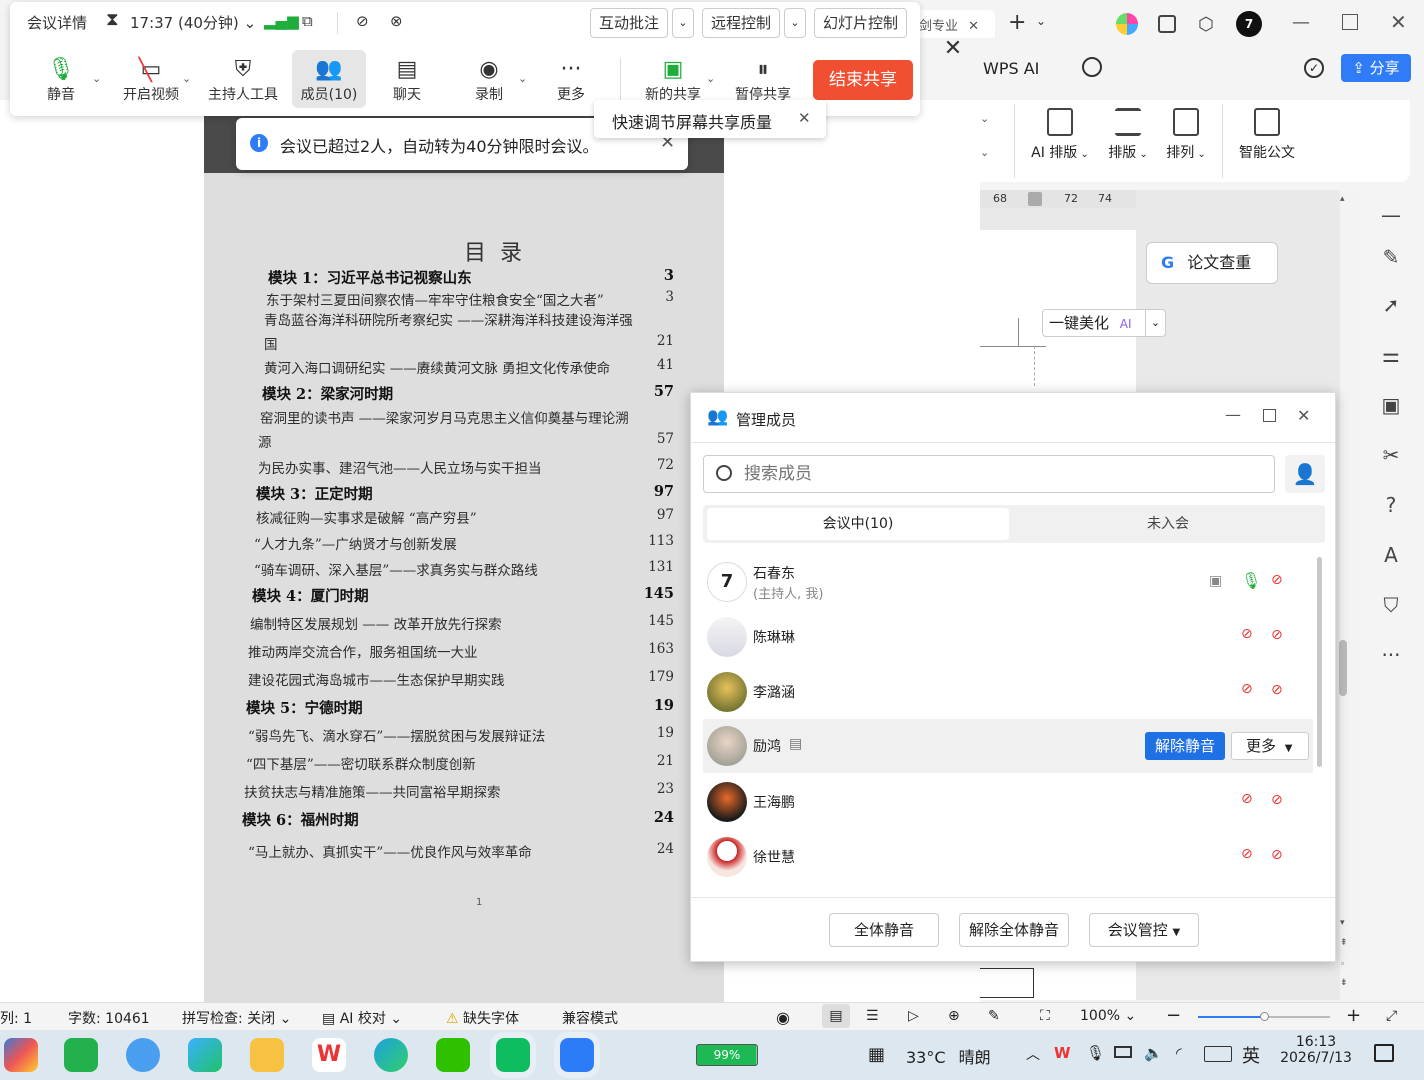 The width and height of the screenshot is (1424, 1080). Describe the element at coordinates (513, 1055) in the screenshot. I see `chat-app-icon` at that location.